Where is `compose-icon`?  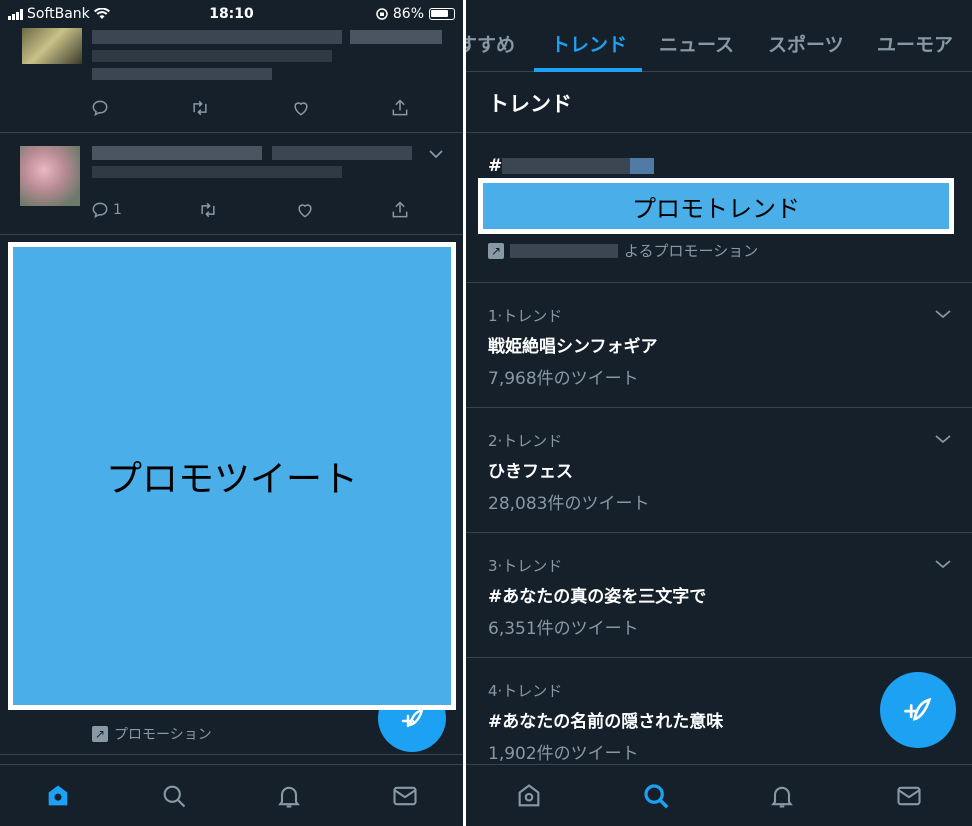
compose-icon is located at coordinates (918, 709).